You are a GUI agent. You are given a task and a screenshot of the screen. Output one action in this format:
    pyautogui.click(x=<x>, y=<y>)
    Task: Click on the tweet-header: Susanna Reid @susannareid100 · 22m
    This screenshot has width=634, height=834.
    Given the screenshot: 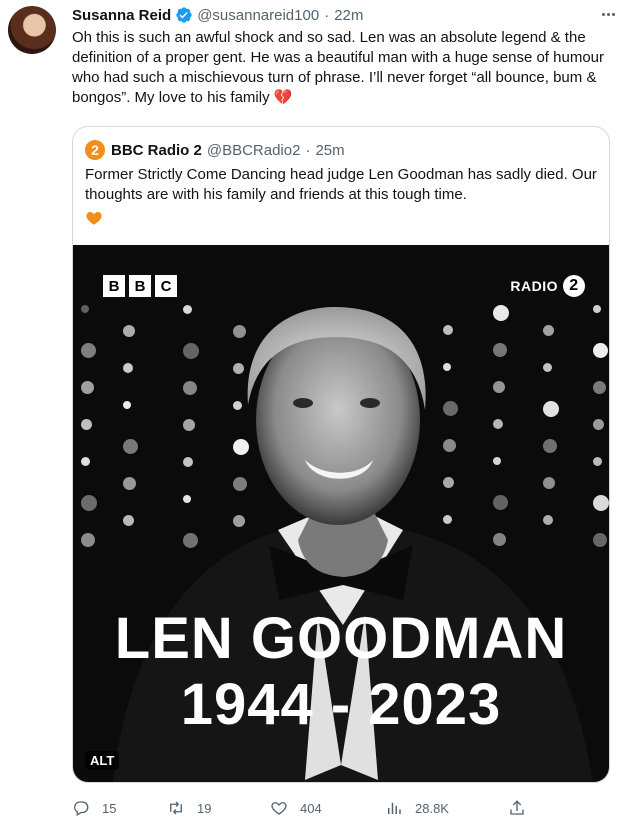 What is the action you would take?
    pyautogui.click(x=348, y=15)
    